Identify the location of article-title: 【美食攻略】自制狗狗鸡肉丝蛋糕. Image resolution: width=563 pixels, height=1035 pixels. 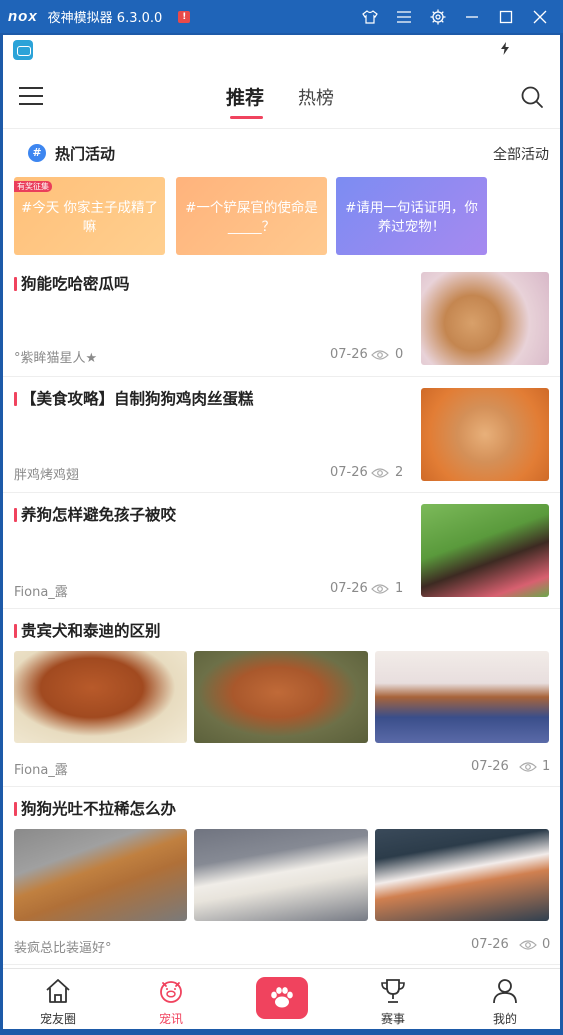
(137, 399).